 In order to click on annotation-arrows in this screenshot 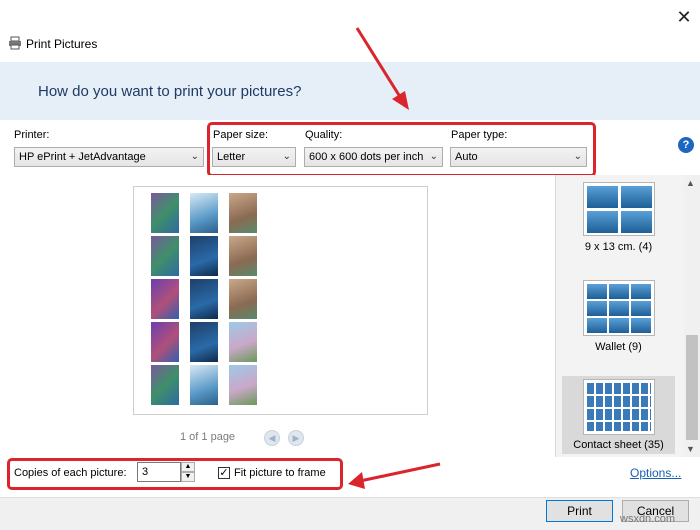, I will do `click(394, 258)`.